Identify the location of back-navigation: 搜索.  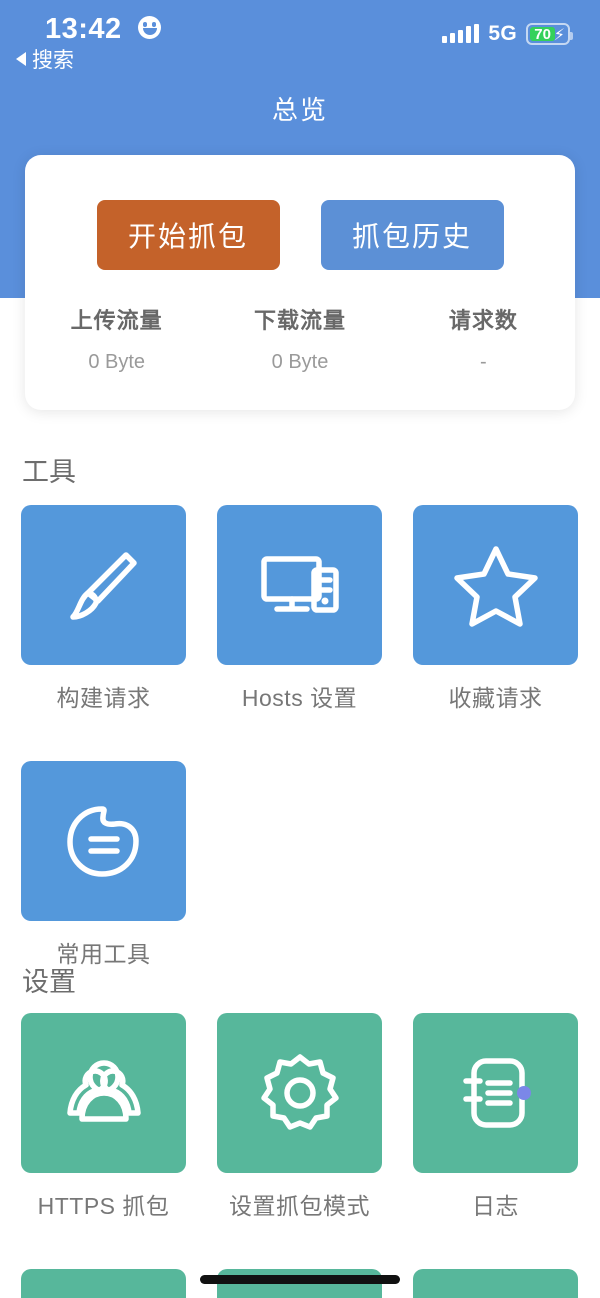
(45, 59).